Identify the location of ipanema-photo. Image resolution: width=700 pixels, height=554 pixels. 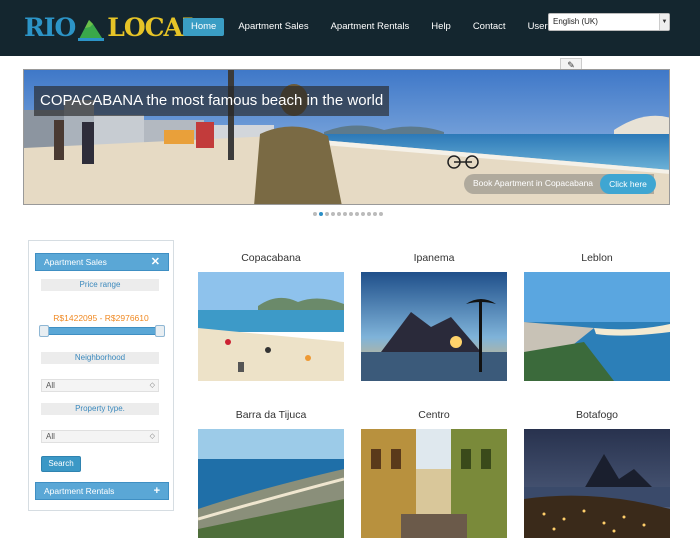
(434, 326).